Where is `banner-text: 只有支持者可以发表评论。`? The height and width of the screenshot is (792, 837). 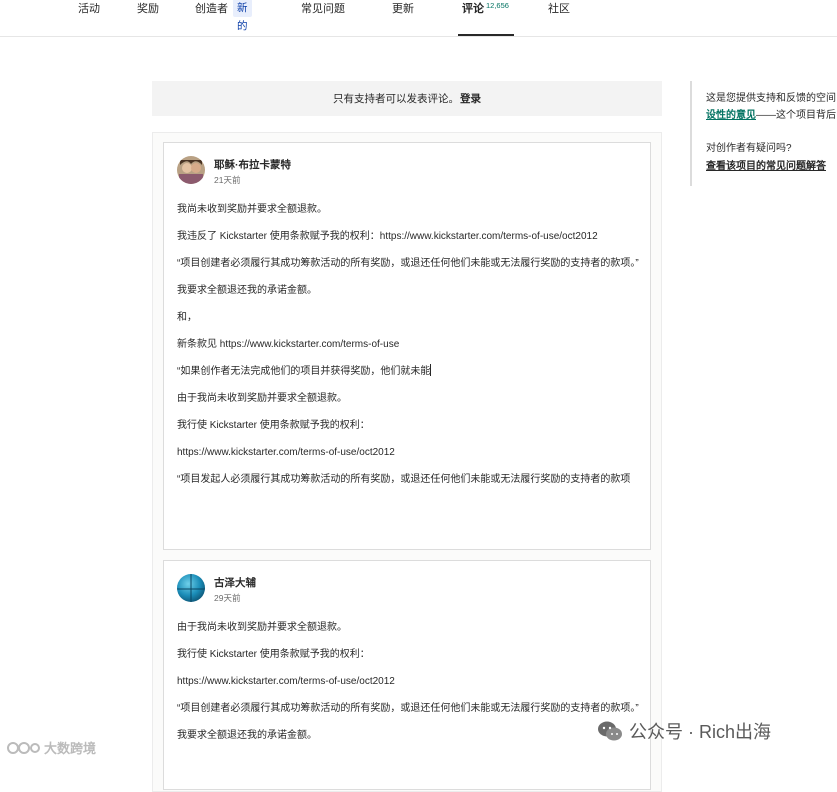
banner-text: 只有支持者可以发表评论。 is located at coordinates (396, 99).